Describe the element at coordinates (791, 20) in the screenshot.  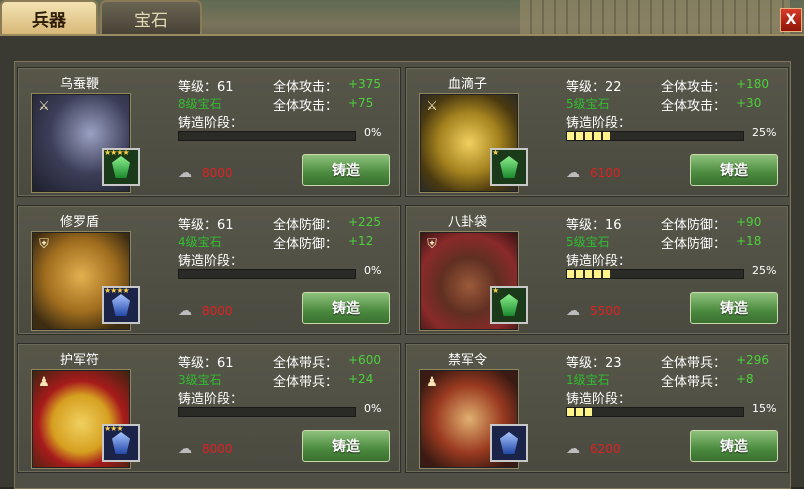
I see `close-button: X` at that location.